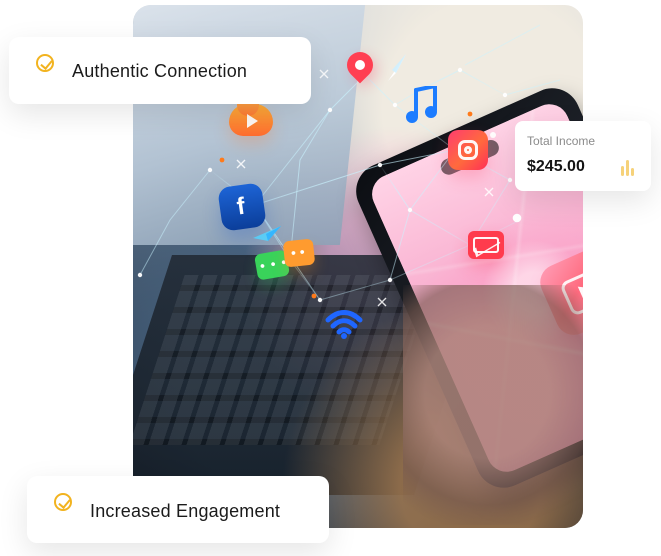 The image size is (661, 556). Describe the element at coordinates (251, 115) in the screenshot. I see `cloud-play-icon` at that location.